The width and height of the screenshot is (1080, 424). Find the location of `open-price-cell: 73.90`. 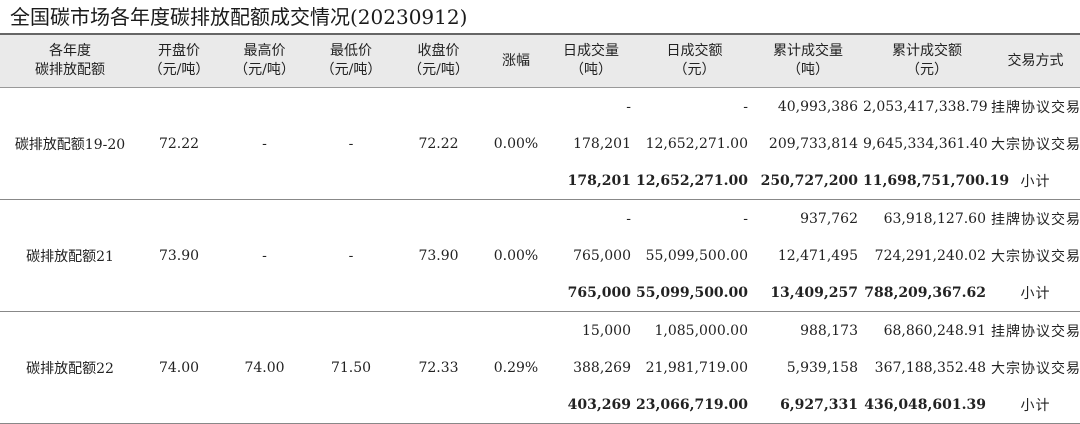

open-price-cell: 73.90 is located at coordinates (179, 255).